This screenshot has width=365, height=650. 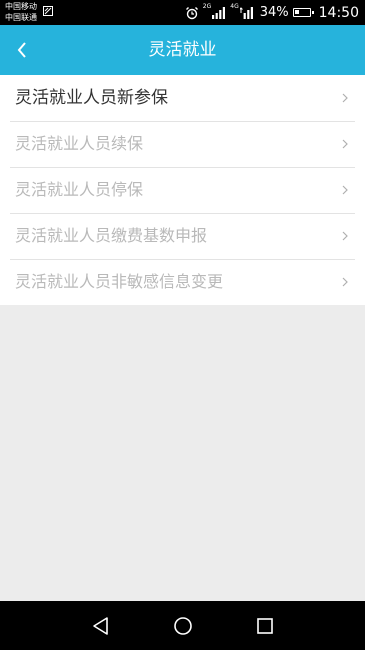 I want to click on system-navigation-bar, so click(x=182, y=625).